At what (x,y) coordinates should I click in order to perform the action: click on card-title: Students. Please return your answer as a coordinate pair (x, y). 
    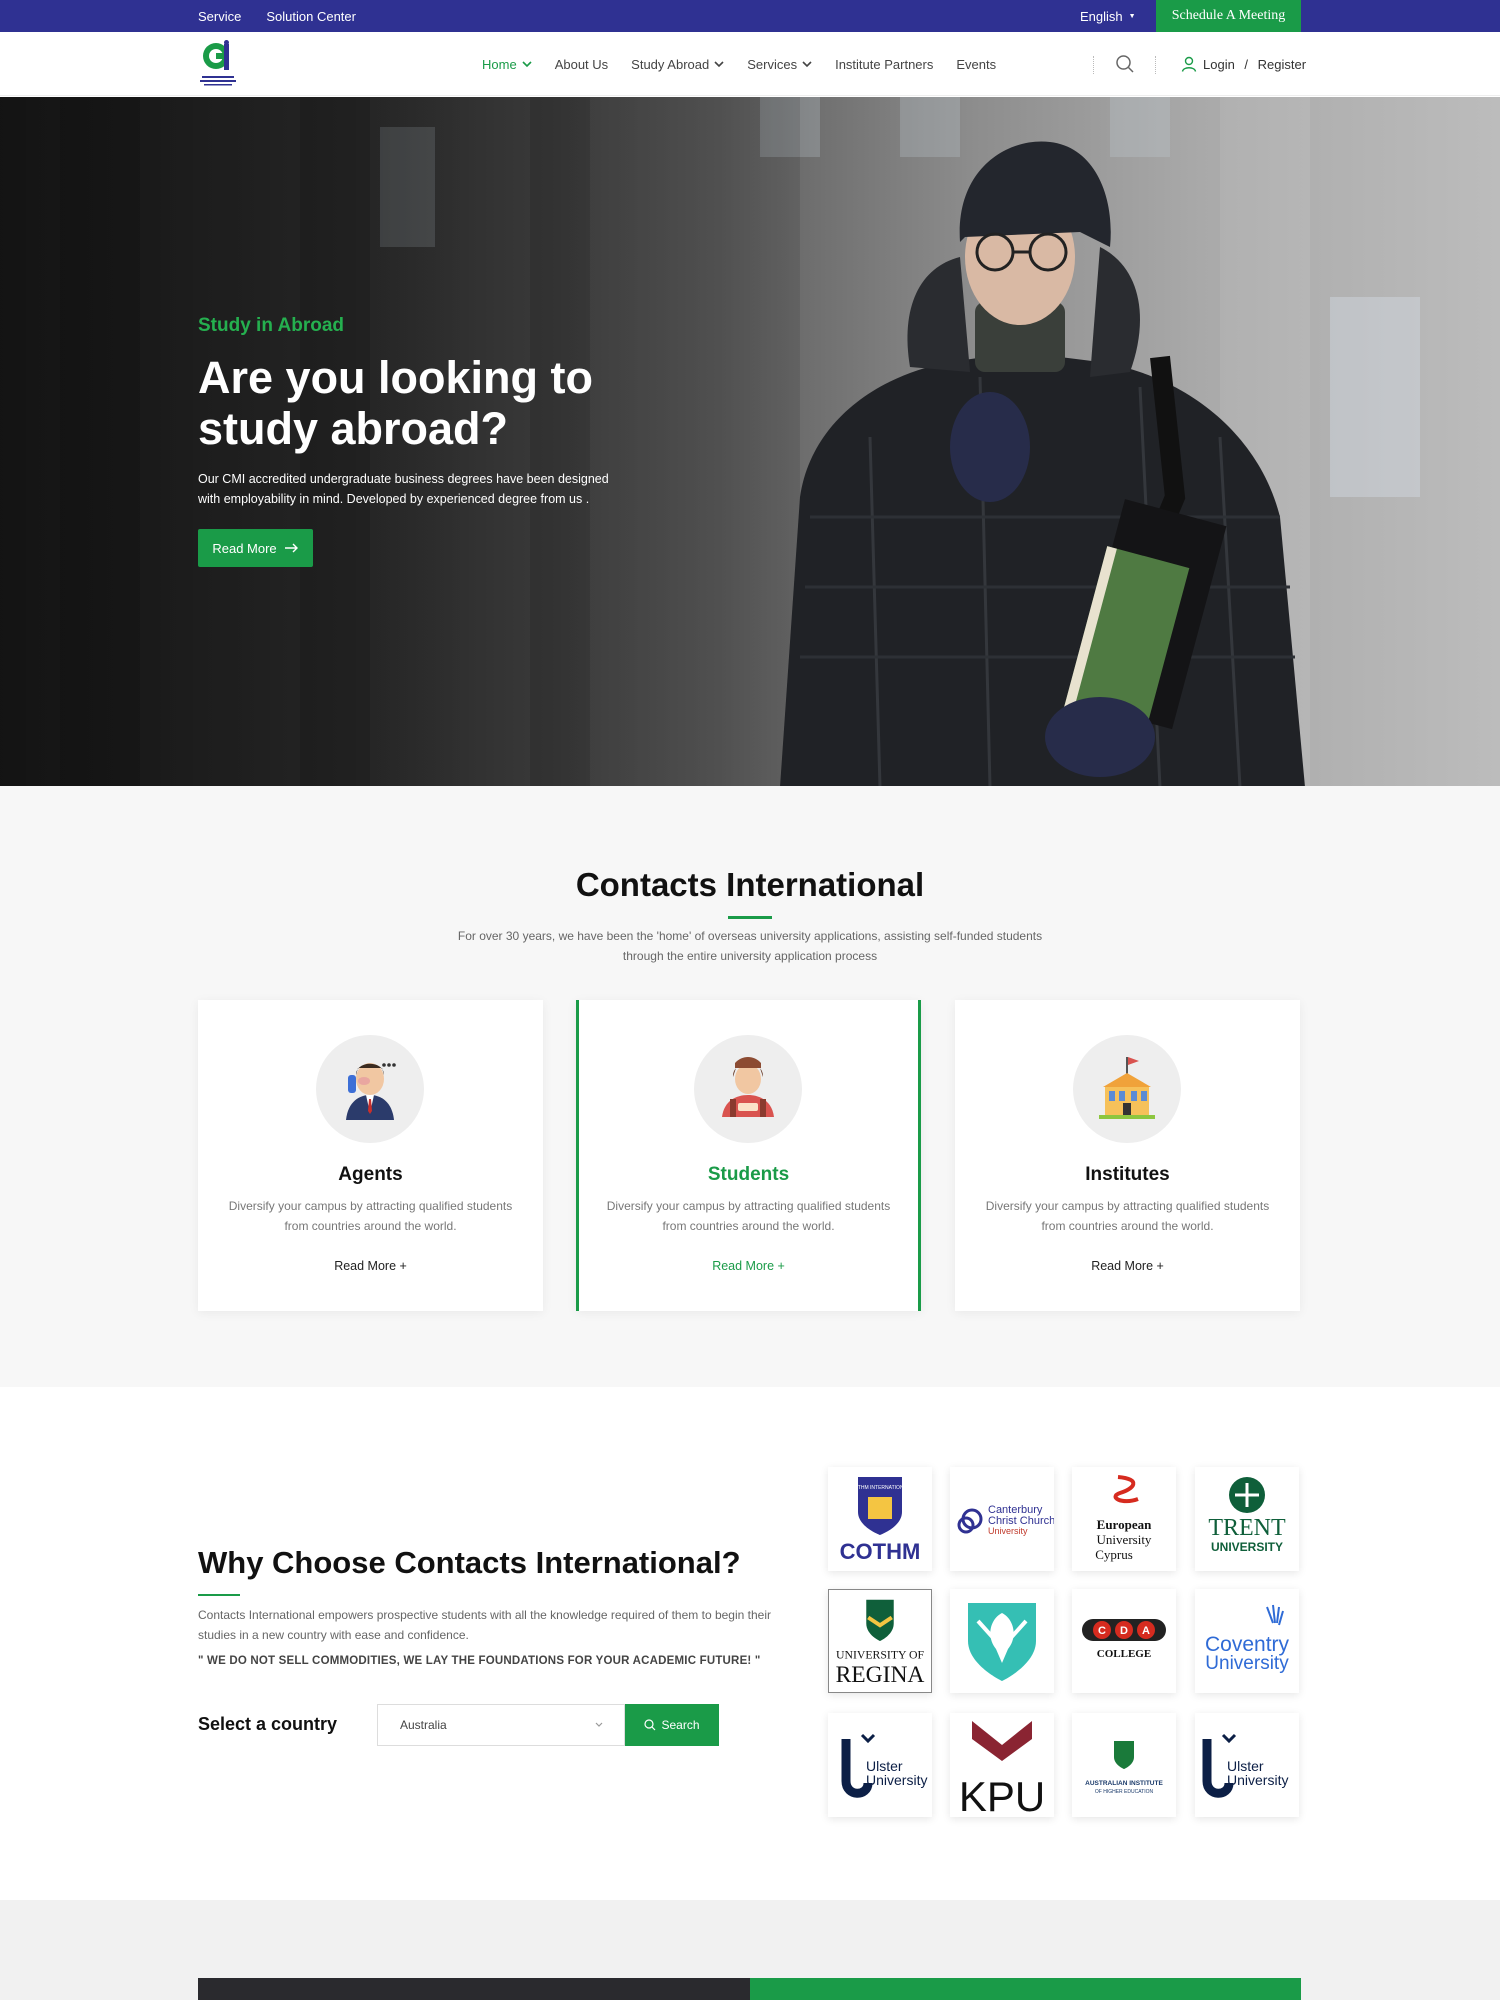
    Looking at the image, I should click on (748, 1174).